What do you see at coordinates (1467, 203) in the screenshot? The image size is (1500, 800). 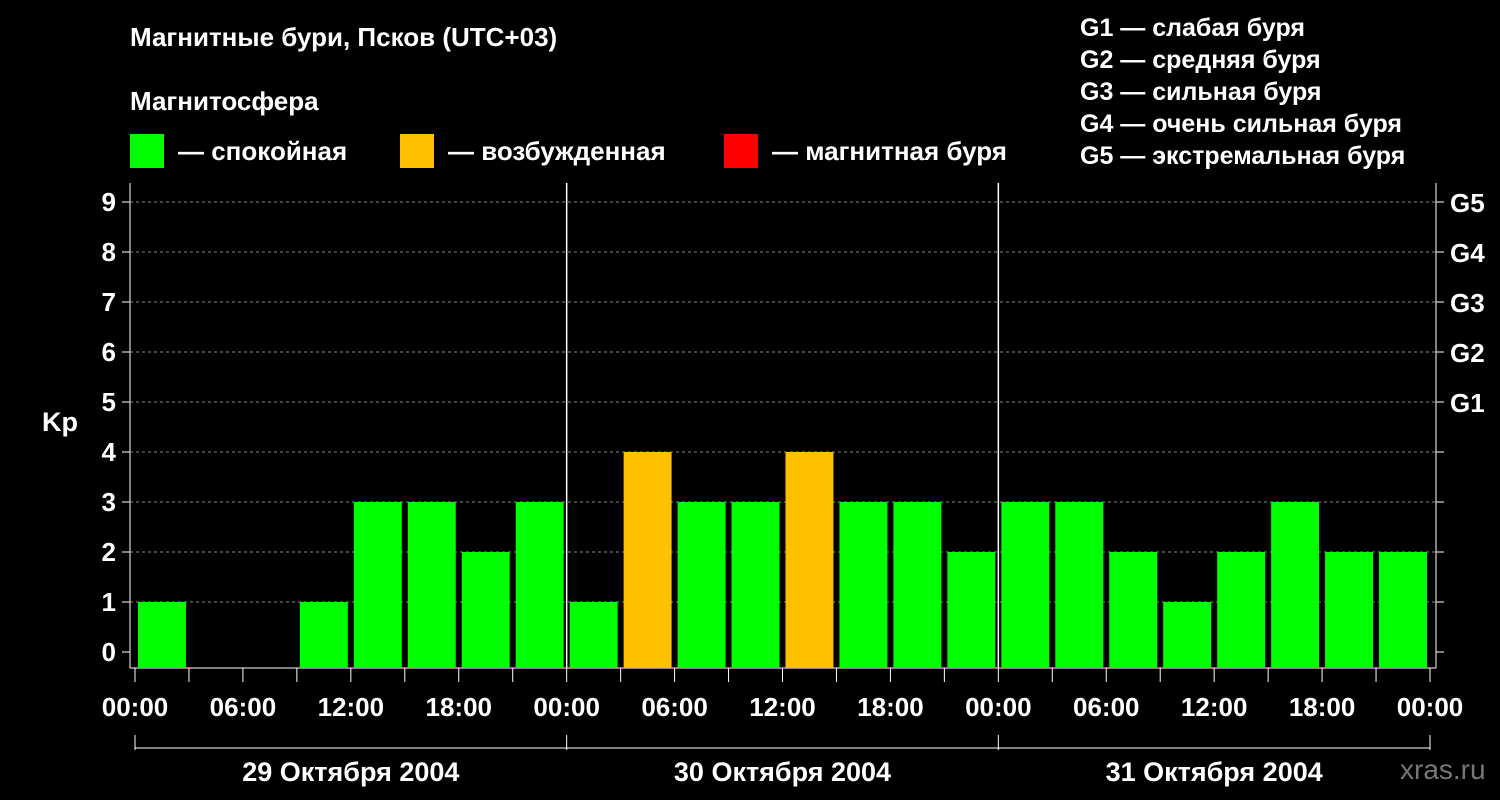 I see `g-tick-label: G5` at bounding box center [1467, 203].